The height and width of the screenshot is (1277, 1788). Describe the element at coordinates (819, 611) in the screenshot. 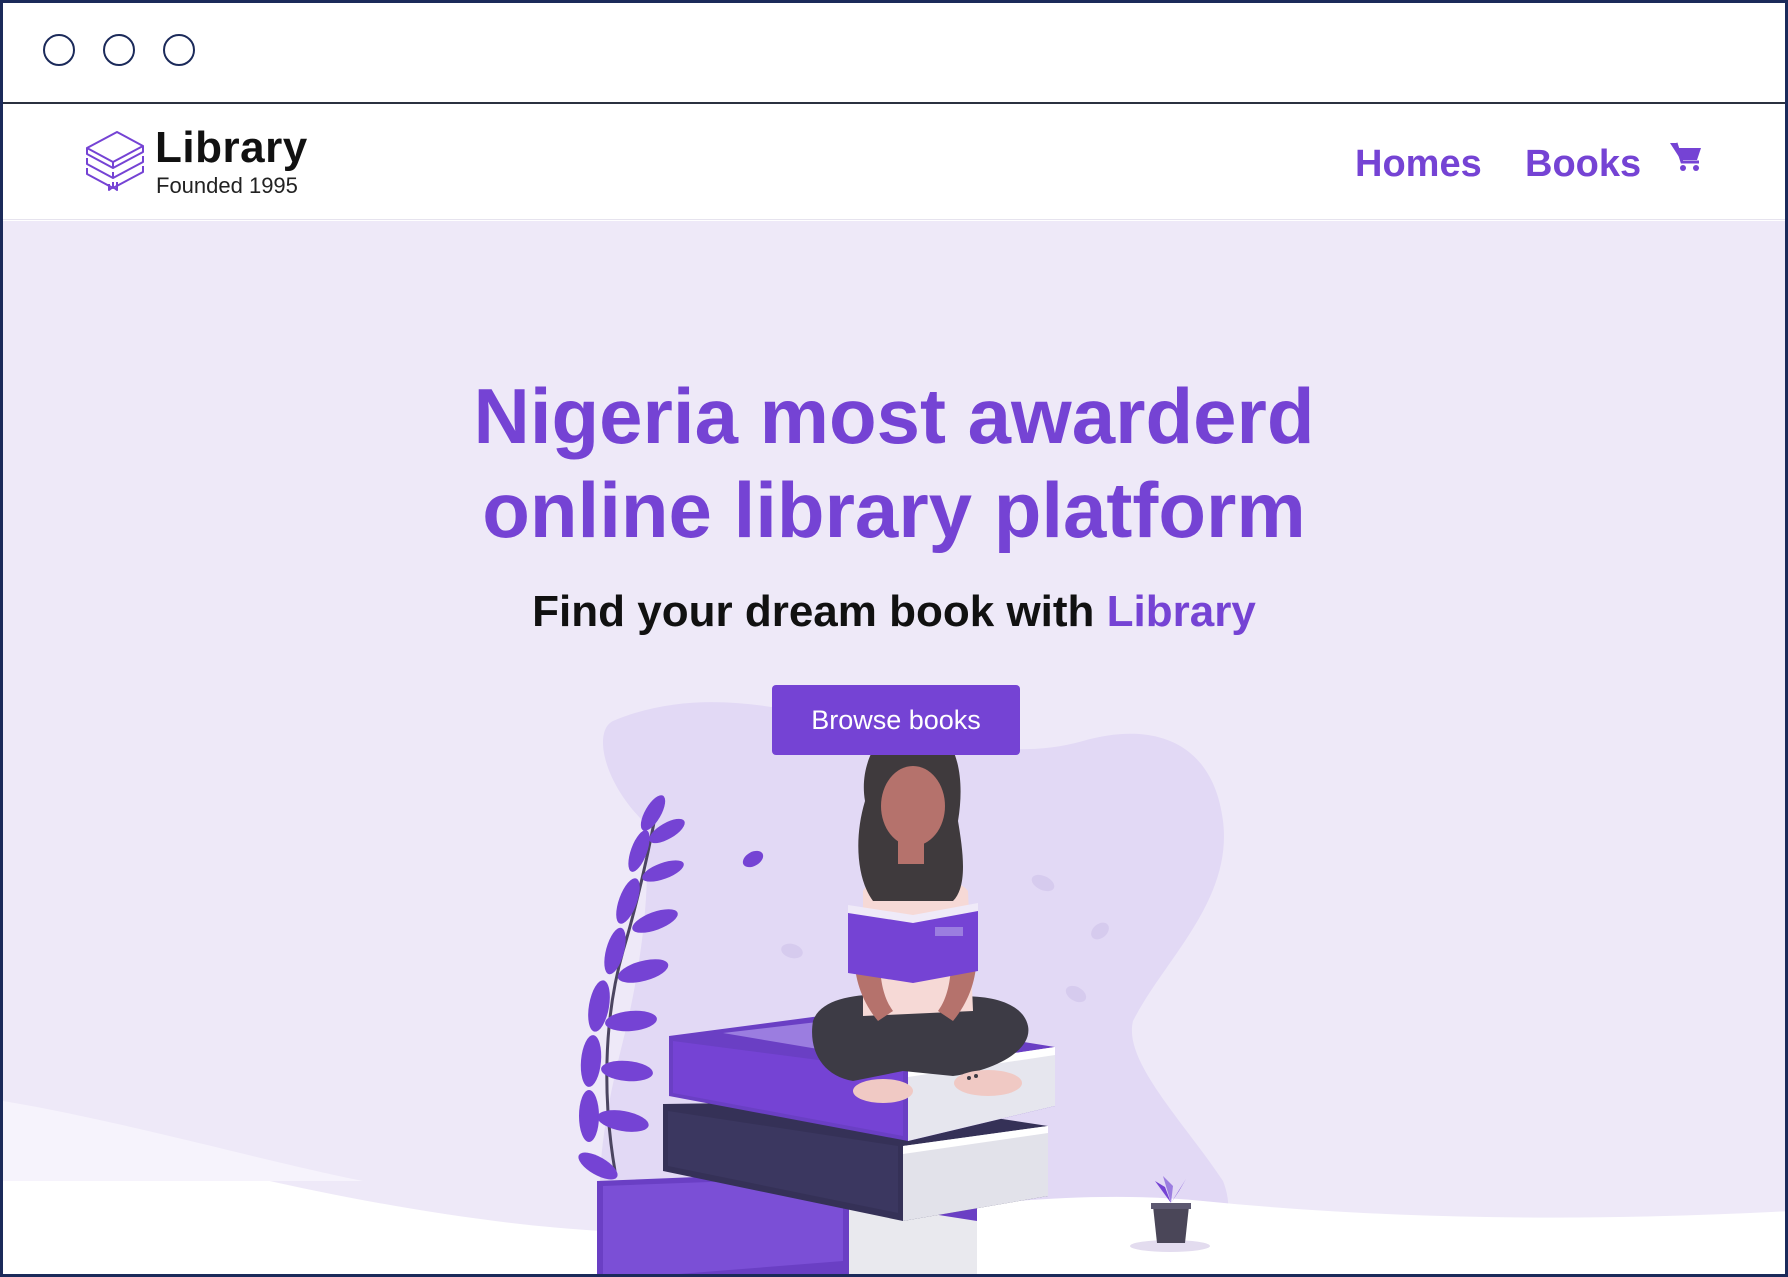

I see `hero-subtitle-text: Find your dream book with` at that location.